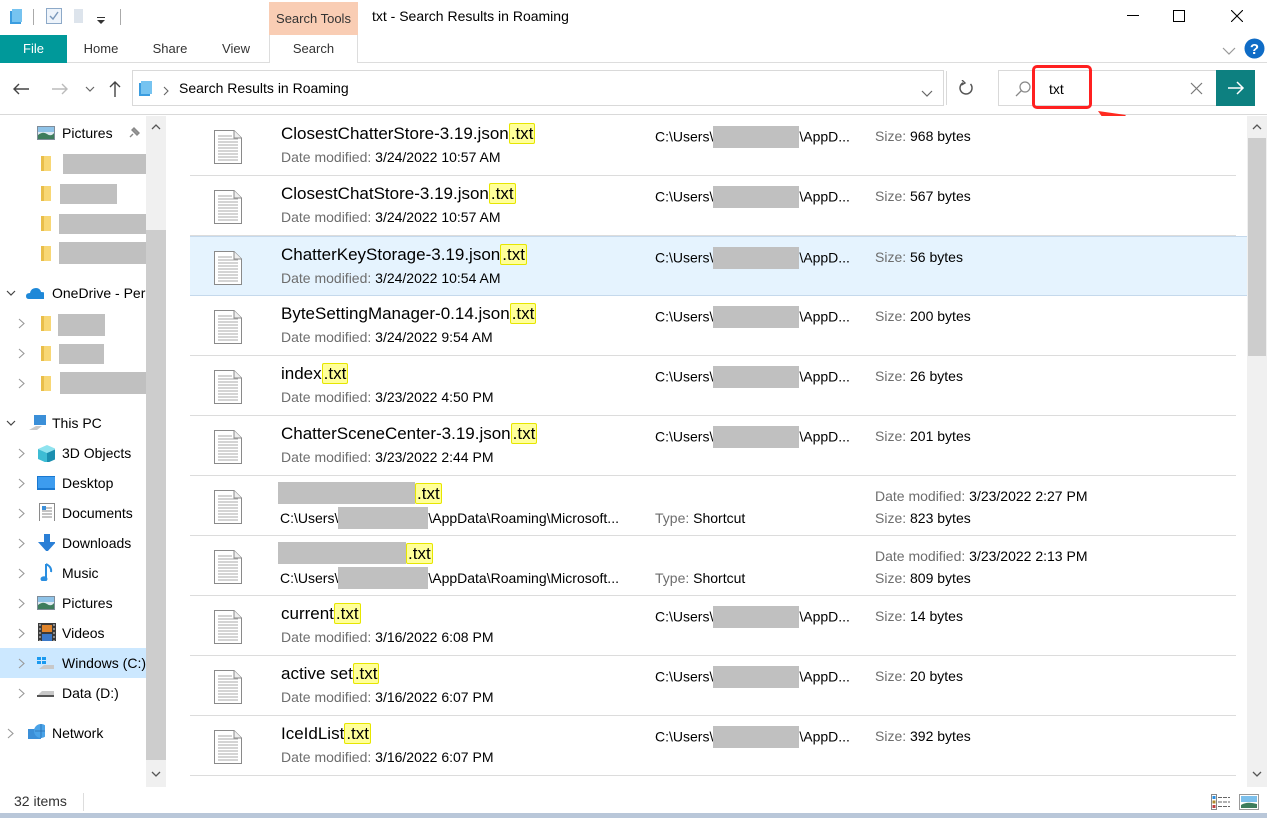 This screenshot has width=1267, height=818. Describe the element at coordinates (1179, 16) in the screenshot. I see `maximize-button` at that location.